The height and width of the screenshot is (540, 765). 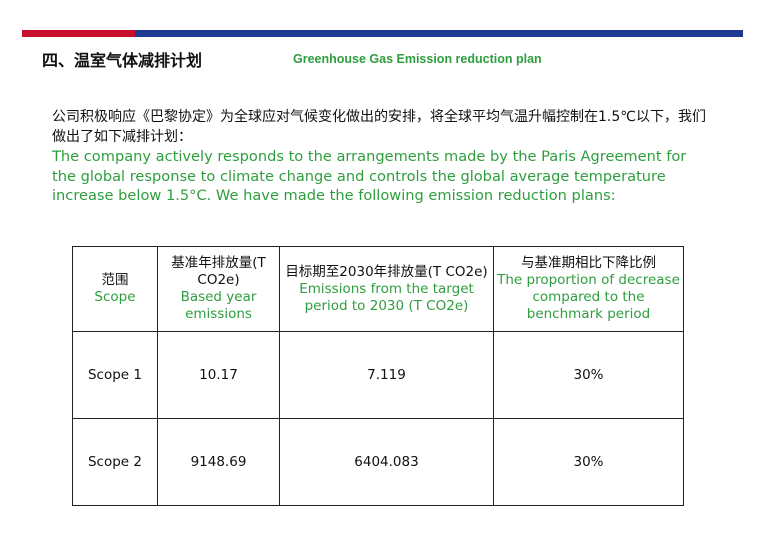 I want to click on table-row: Scope 2 9148.69 6404.083 30%, so click(x=378, y=462).